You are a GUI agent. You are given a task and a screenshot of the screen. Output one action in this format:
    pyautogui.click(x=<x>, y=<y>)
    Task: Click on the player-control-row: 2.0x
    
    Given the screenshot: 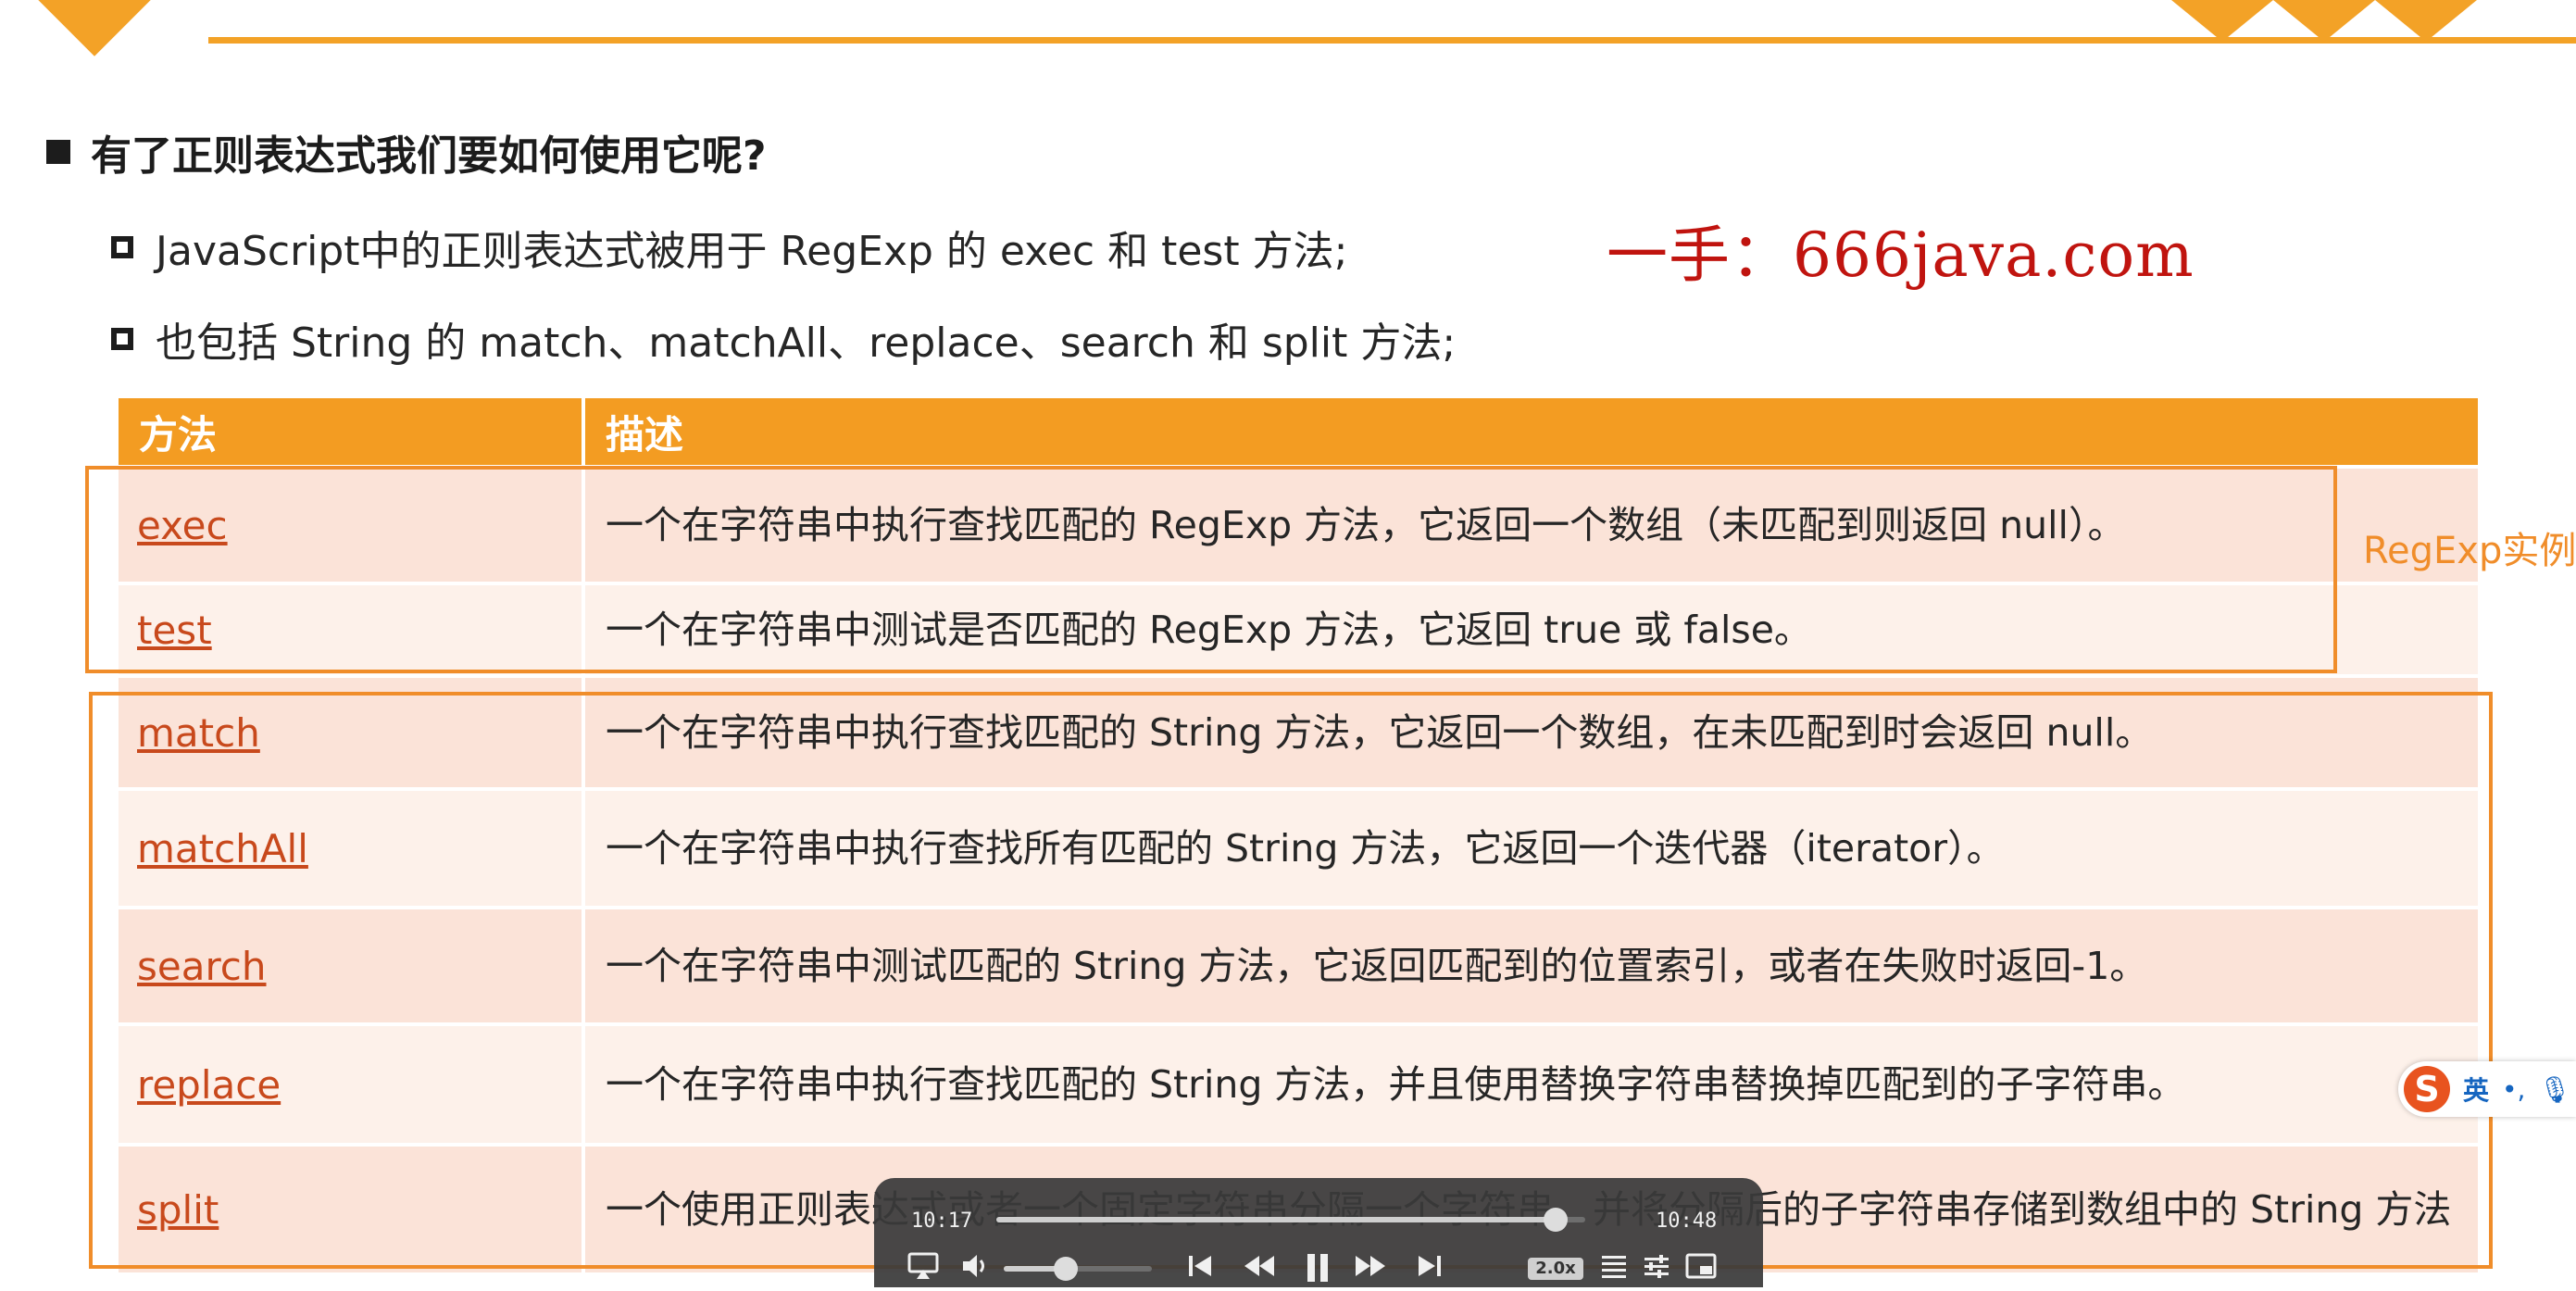 What is the action you would take?
    pyautogui.click(x=1318, y=1268)
    